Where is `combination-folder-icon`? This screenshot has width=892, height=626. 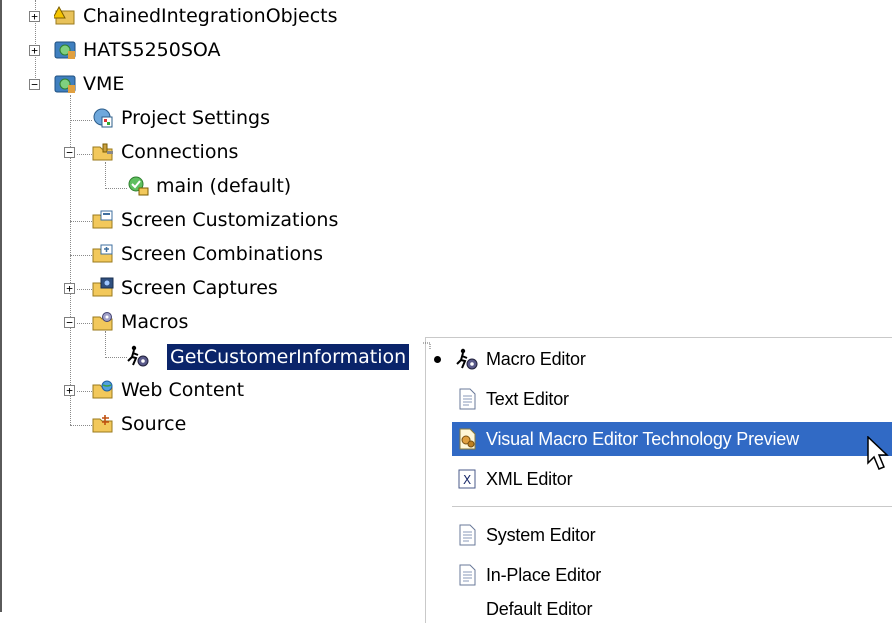
combination-folder-icon is located at coordinates (102, 253).